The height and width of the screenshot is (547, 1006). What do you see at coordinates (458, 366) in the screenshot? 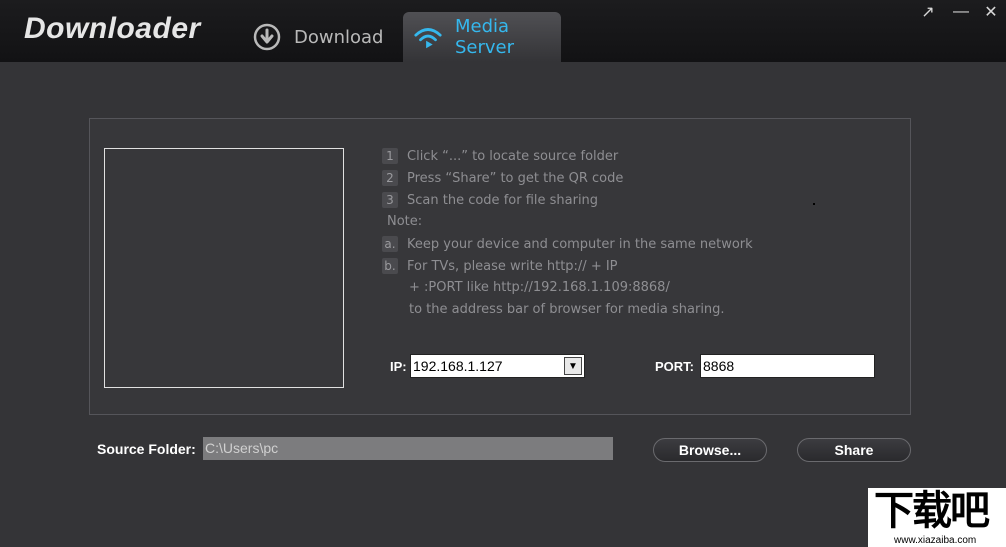
I see `ip-value: 192.168.1.127` at bounding box center [458, 366].